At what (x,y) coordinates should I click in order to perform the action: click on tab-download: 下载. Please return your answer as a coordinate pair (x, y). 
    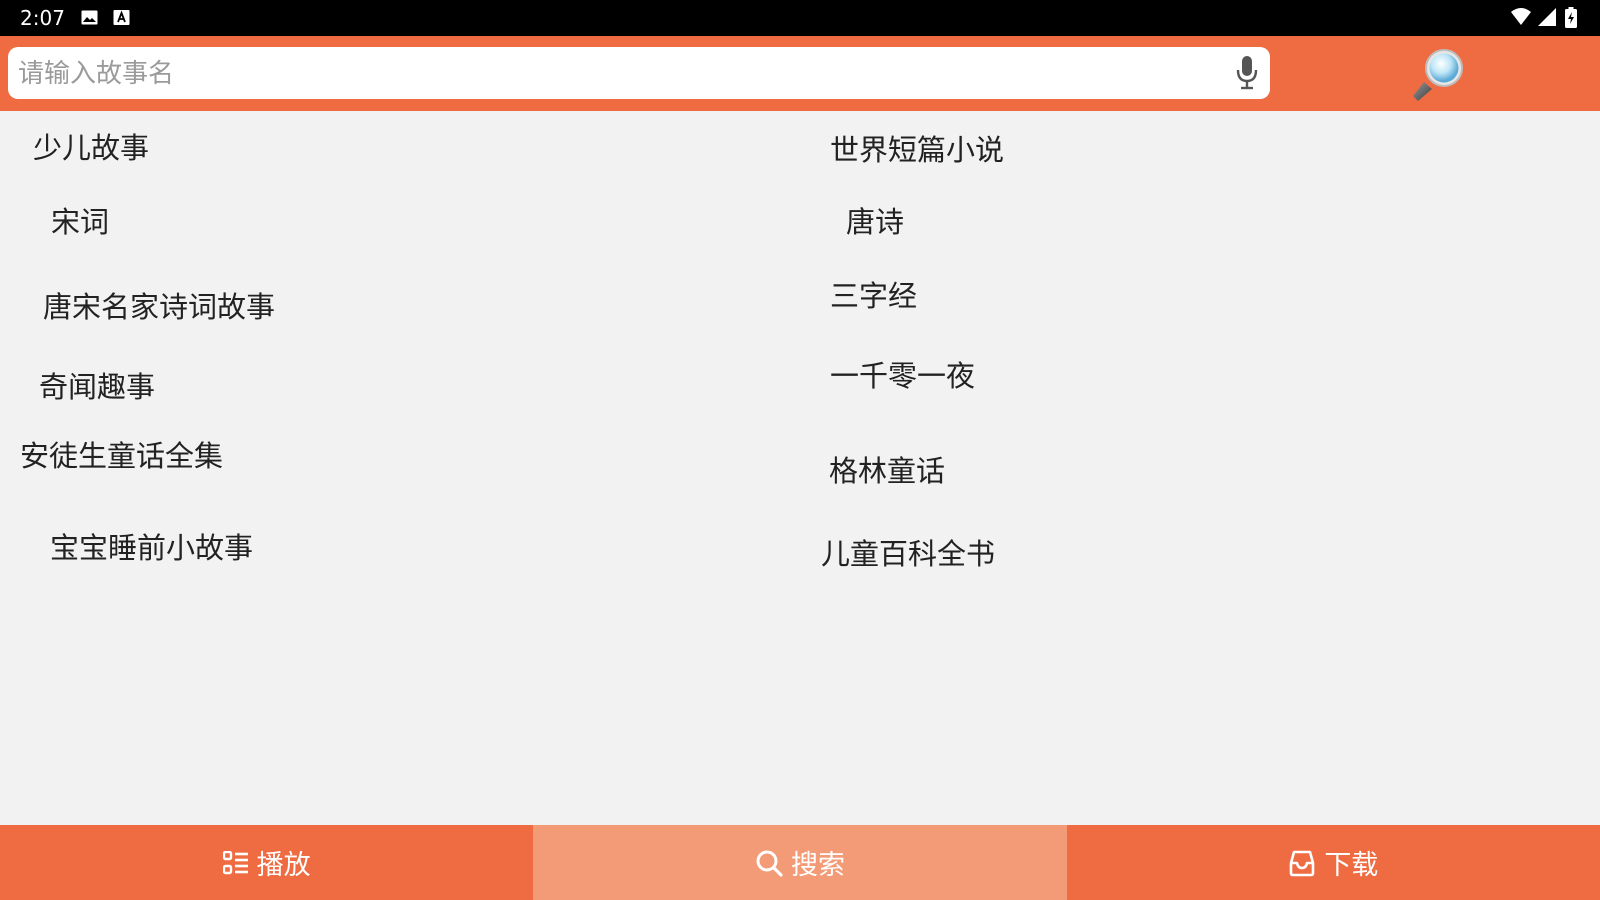
    Looking at the image, I should click on (1333, 862).